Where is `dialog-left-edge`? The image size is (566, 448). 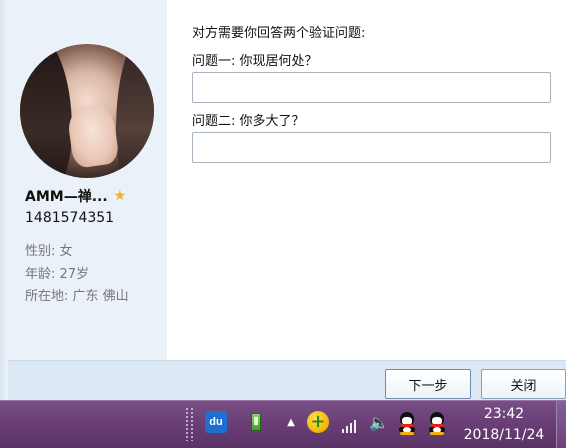 dialog-left-edge is located at coordinates (4, 200).